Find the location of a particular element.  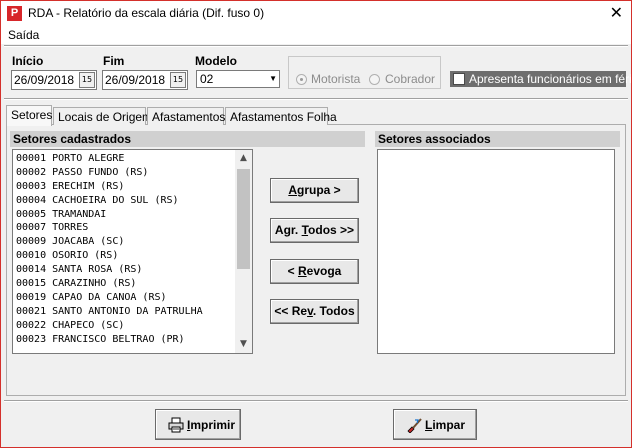

fim-label: Fim is located at coordinates (114, 61).